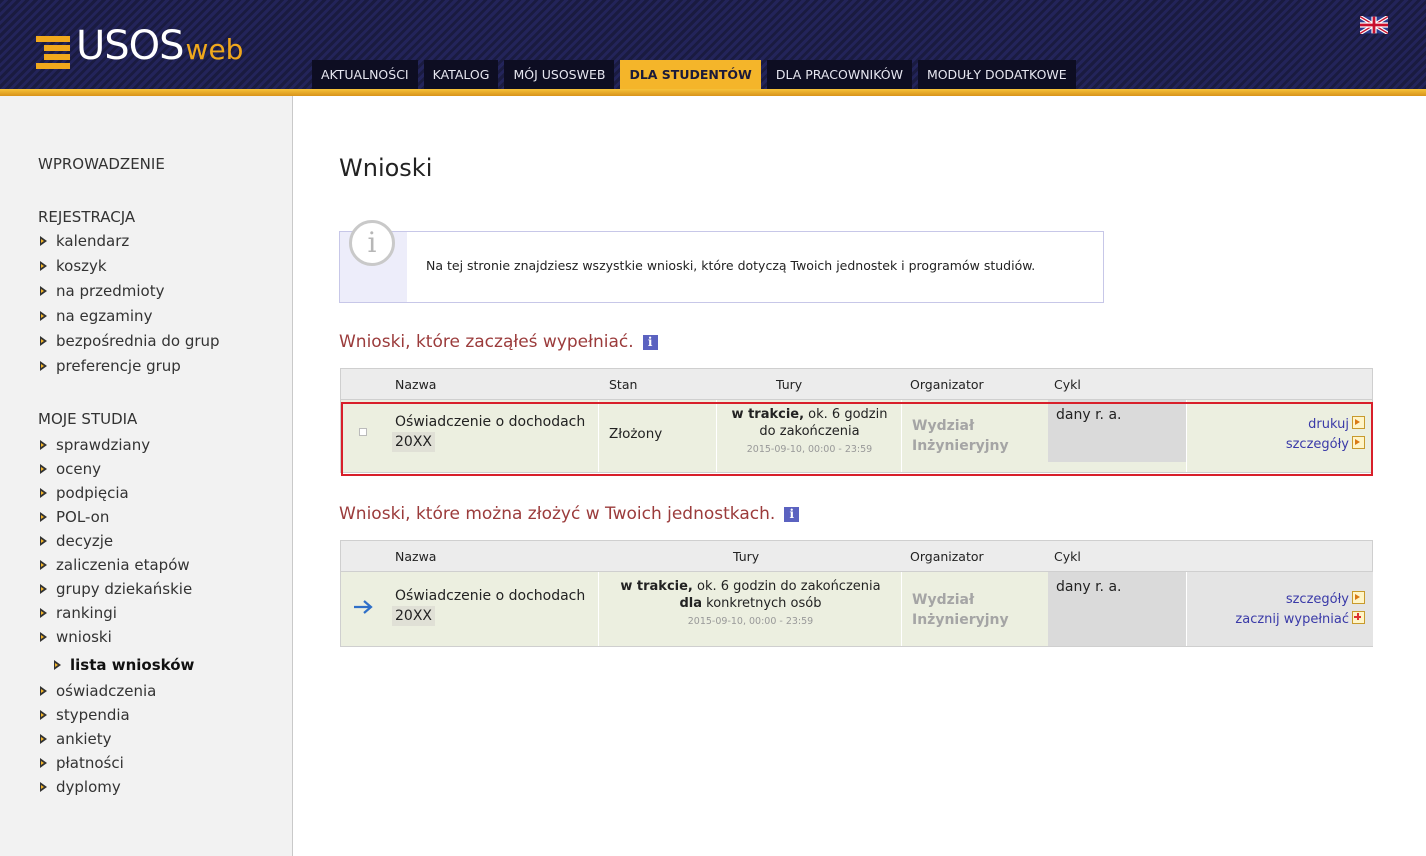 Image resolution: width=1426 pixels, height=856 pixels. Describe the element at coordinates (101, 164) in the screenshot. I see `sidebar-heading-wprowadzenie: WPROWADZENIE` at that location.